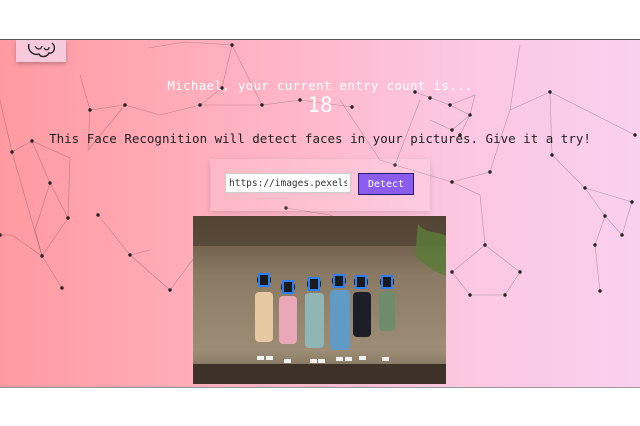 The image size is (640, 426). I want to click on detect-button: Detect, so click(386, 184).